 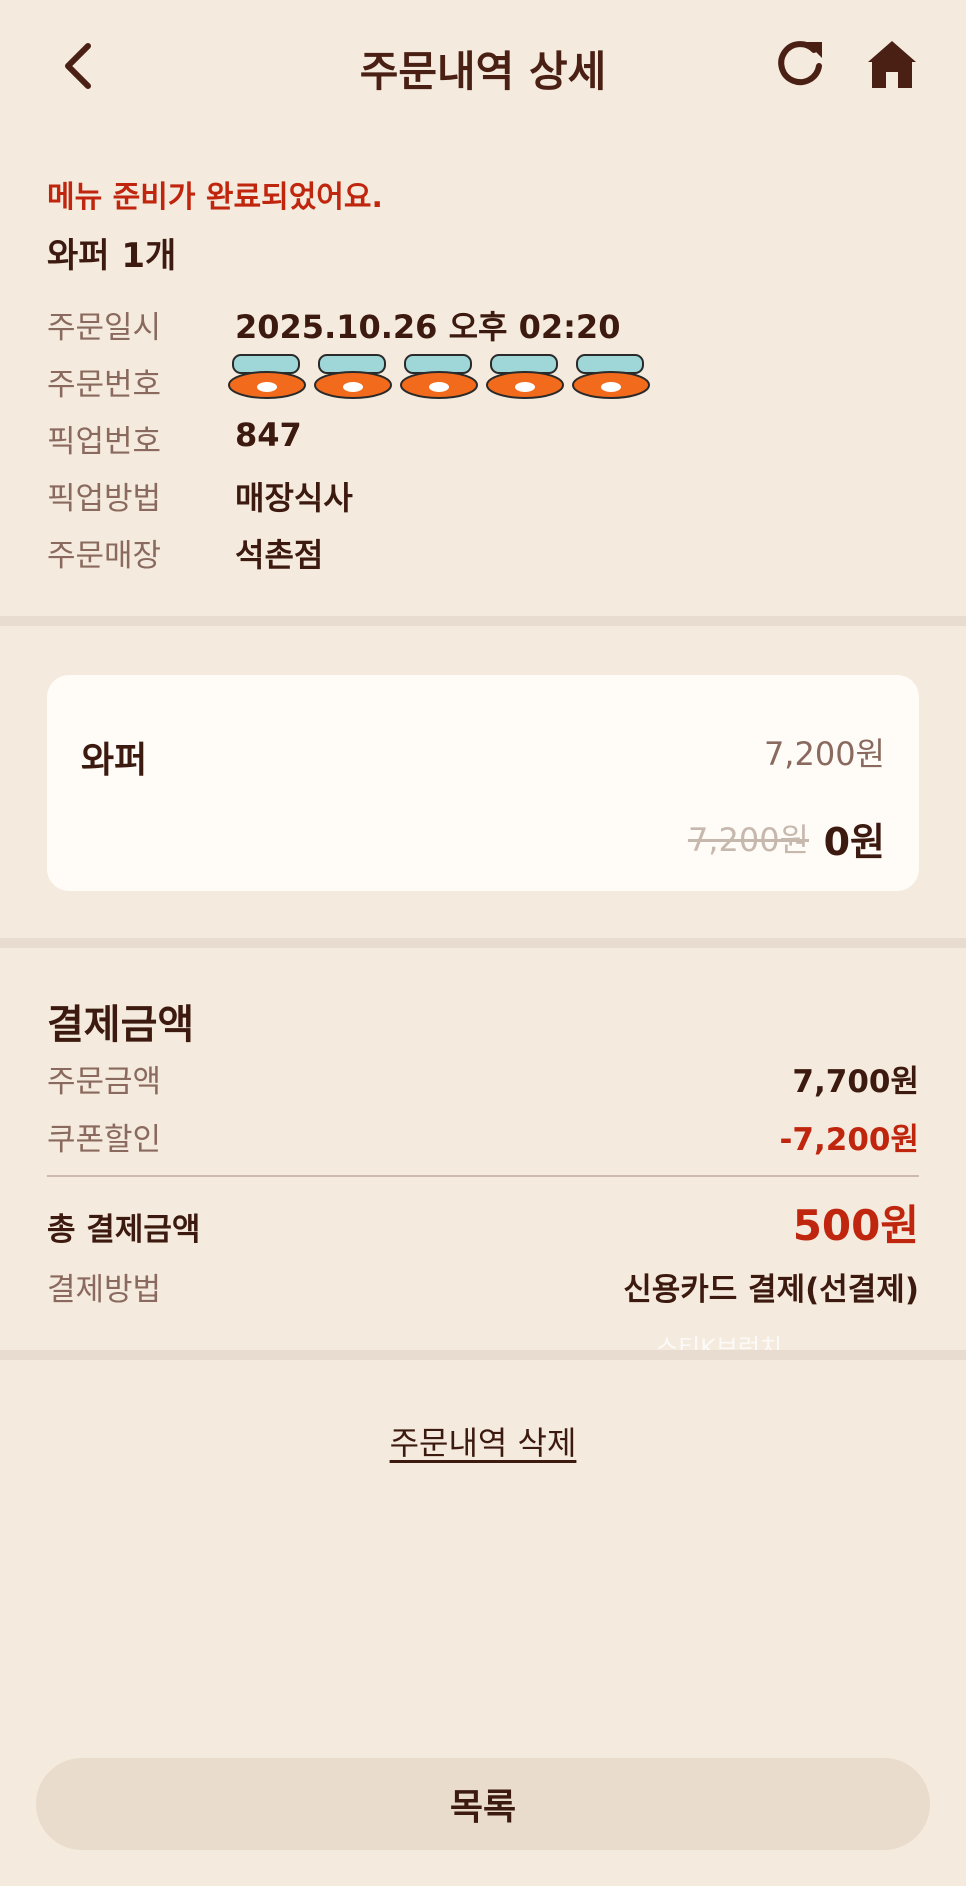 I want to click on info-value: 매장식사, so click(x=294, y=498).